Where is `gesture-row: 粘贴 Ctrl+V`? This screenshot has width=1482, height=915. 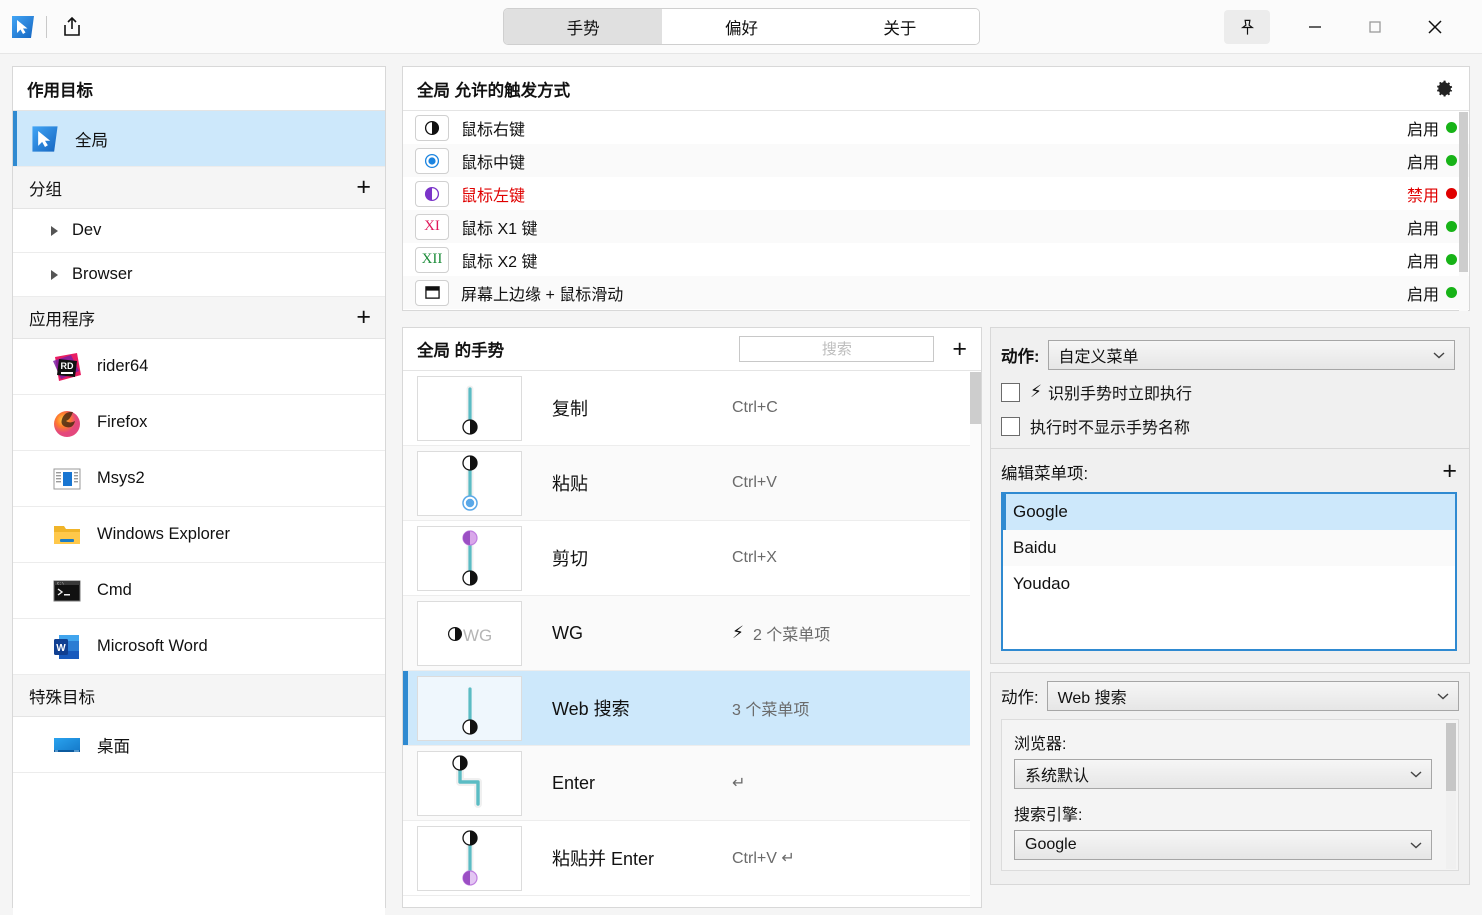 gesture-row: 粘贴 Ctrl+V is located at coordinates (692, 483).